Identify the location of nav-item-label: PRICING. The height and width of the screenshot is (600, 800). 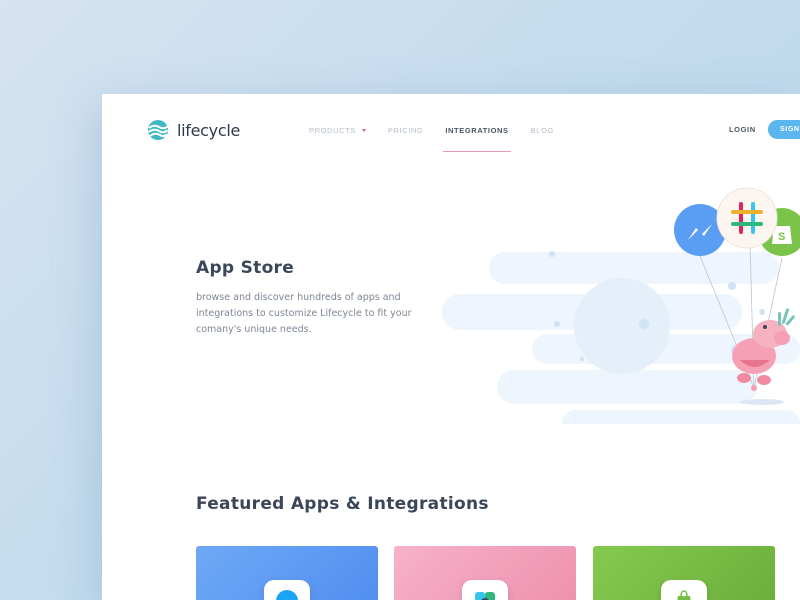
(405, 130).